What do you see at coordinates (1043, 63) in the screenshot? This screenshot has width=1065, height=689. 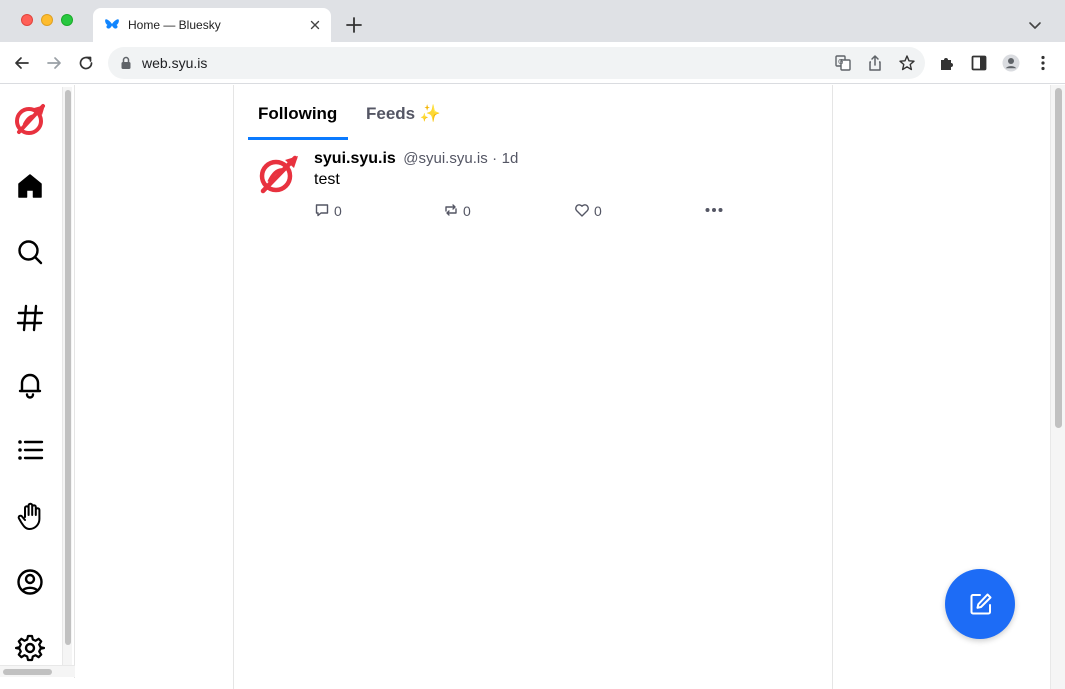 I see `kebab-menu-icon` at bounding box center [1043, 63].